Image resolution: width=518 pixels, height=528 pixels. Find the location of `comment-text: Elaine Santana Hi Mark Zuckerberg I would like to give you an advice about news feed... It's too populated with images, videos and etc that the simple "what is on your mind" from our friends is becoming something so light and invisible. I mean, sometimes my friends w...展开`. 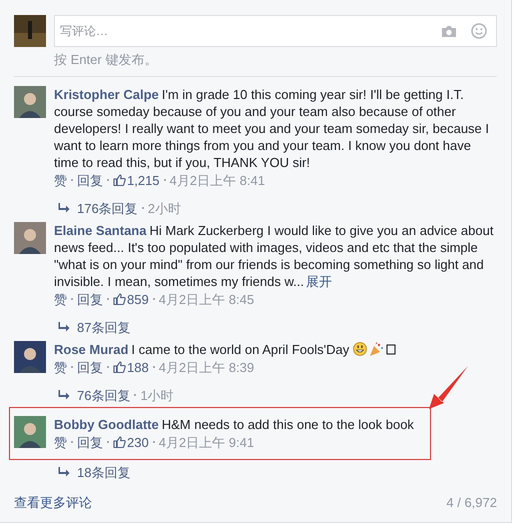

comment-text: Elaine Santana Hi Mark Zuckerberg I would like to give you an advice about news feed... It's too populated with images, videos and etc that the simple "what is on your mind" from our friends is becoming something so light and invisible. I mean, sometimes my friends w...展开 is located at coordinates (274, 256).